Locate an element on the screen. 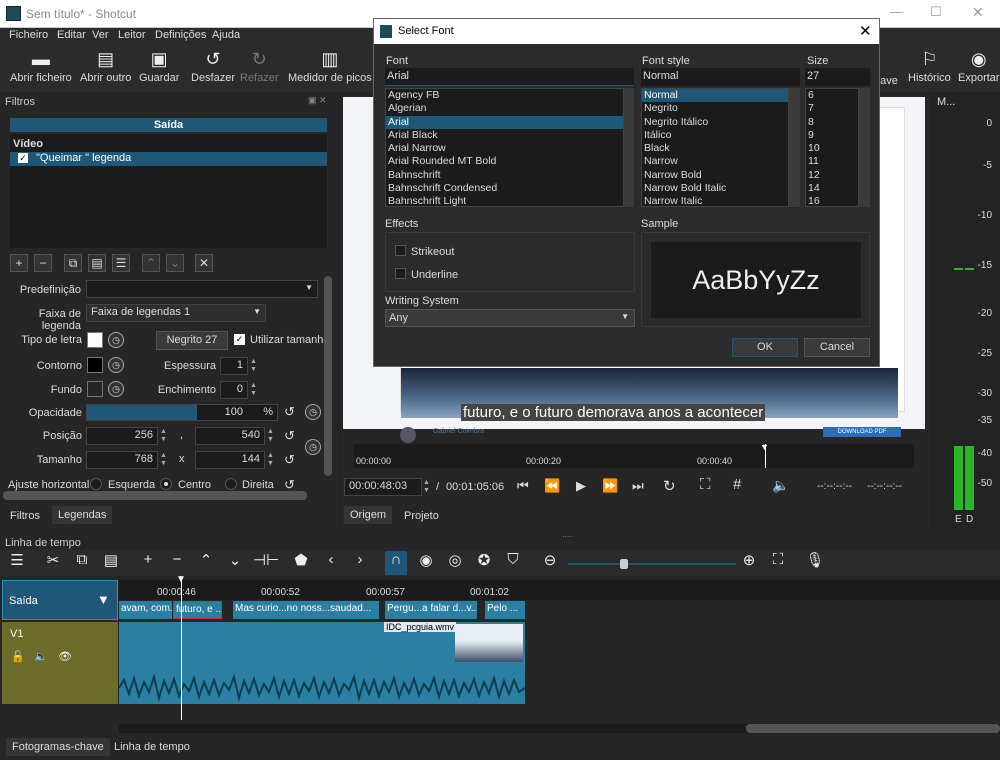 Image resolution: width=1000 pixels, height=760 pixels. style-list-item: Narrow Italic is located at coordinates (715, 200).